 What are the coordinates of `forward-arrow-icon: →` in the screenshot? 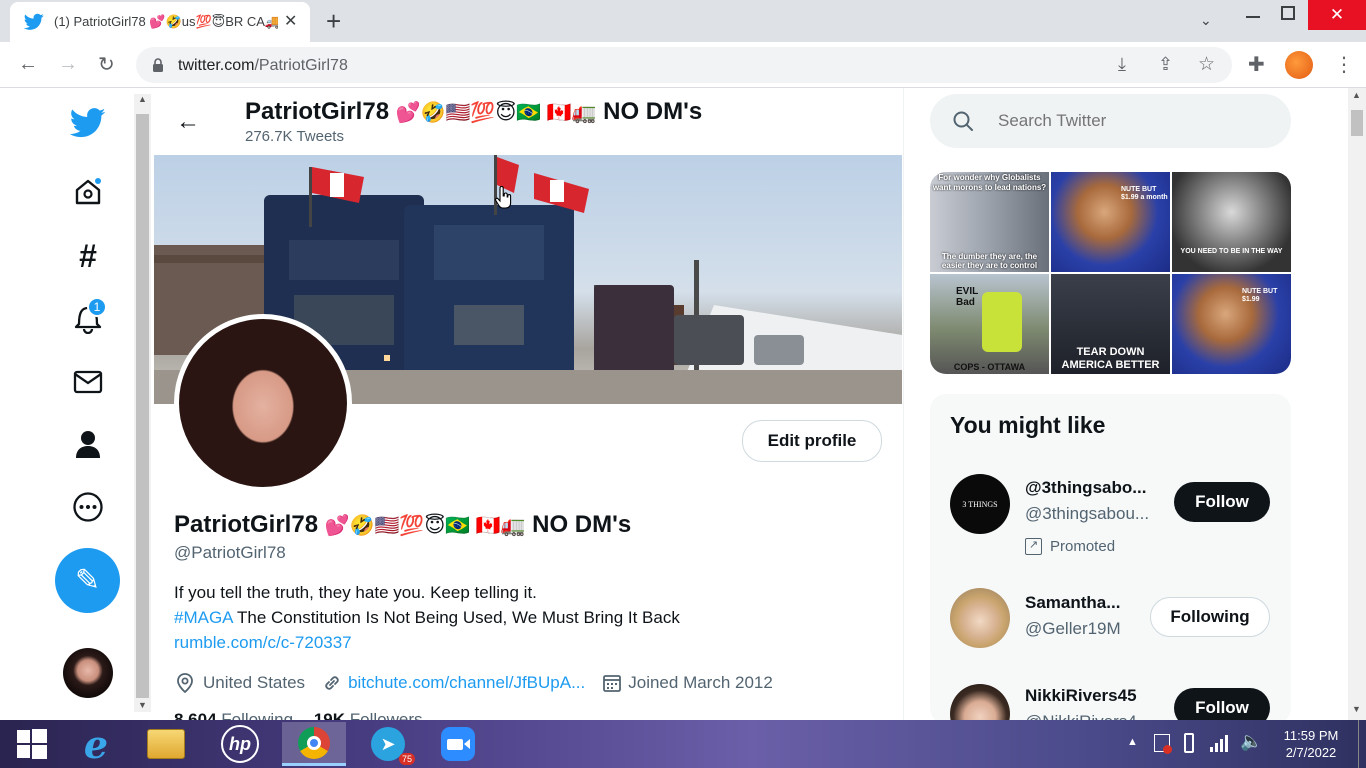 It's located at (68, 64).